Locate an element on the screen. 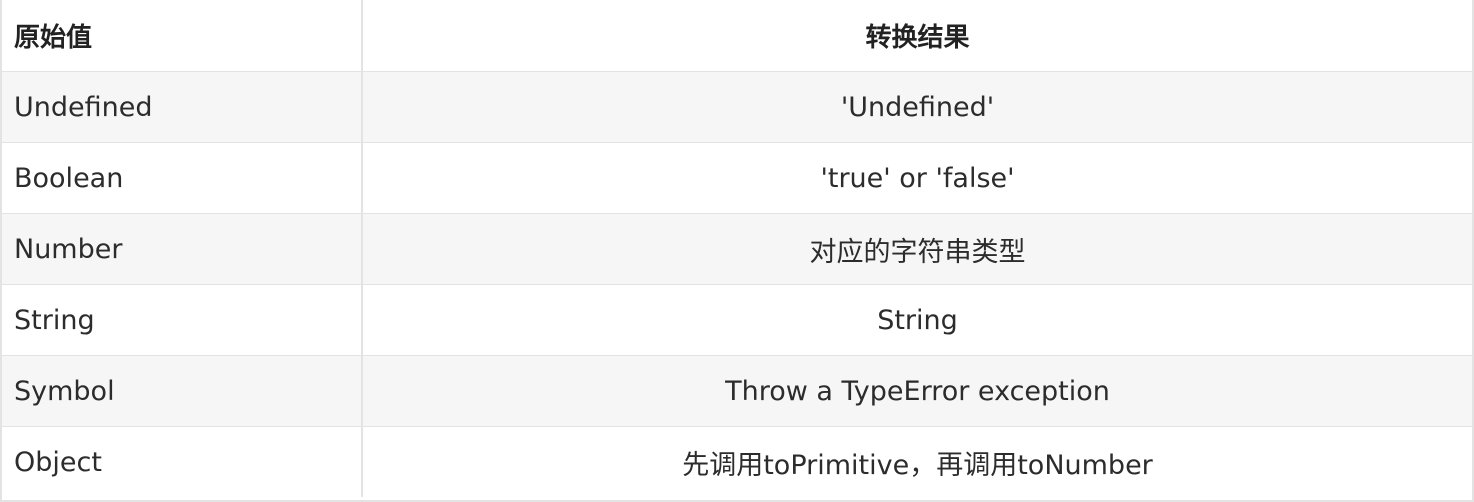  table-row: Undefined 'Undefined' is located at coordinates (737, 106).